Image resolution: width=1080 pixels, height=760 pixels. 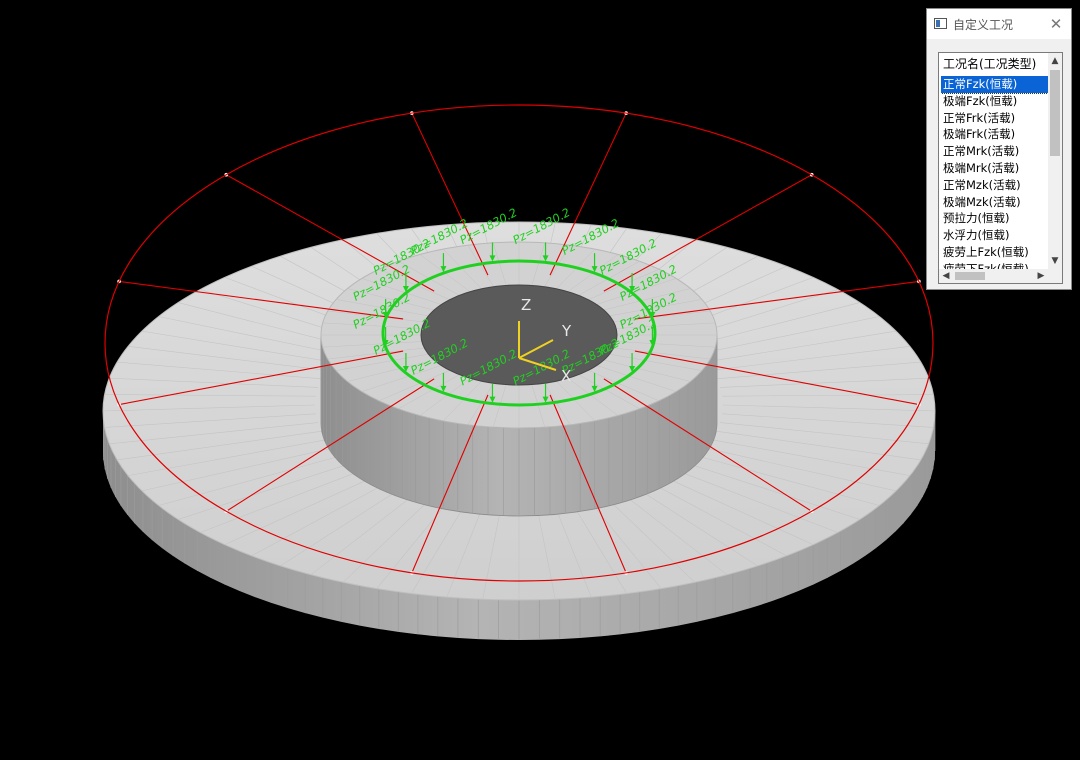 What do you see at coordinates (1055, 261) in the screenshot?
I see `arrow-down-icon: ▼` at bounding box center [1055, 261].